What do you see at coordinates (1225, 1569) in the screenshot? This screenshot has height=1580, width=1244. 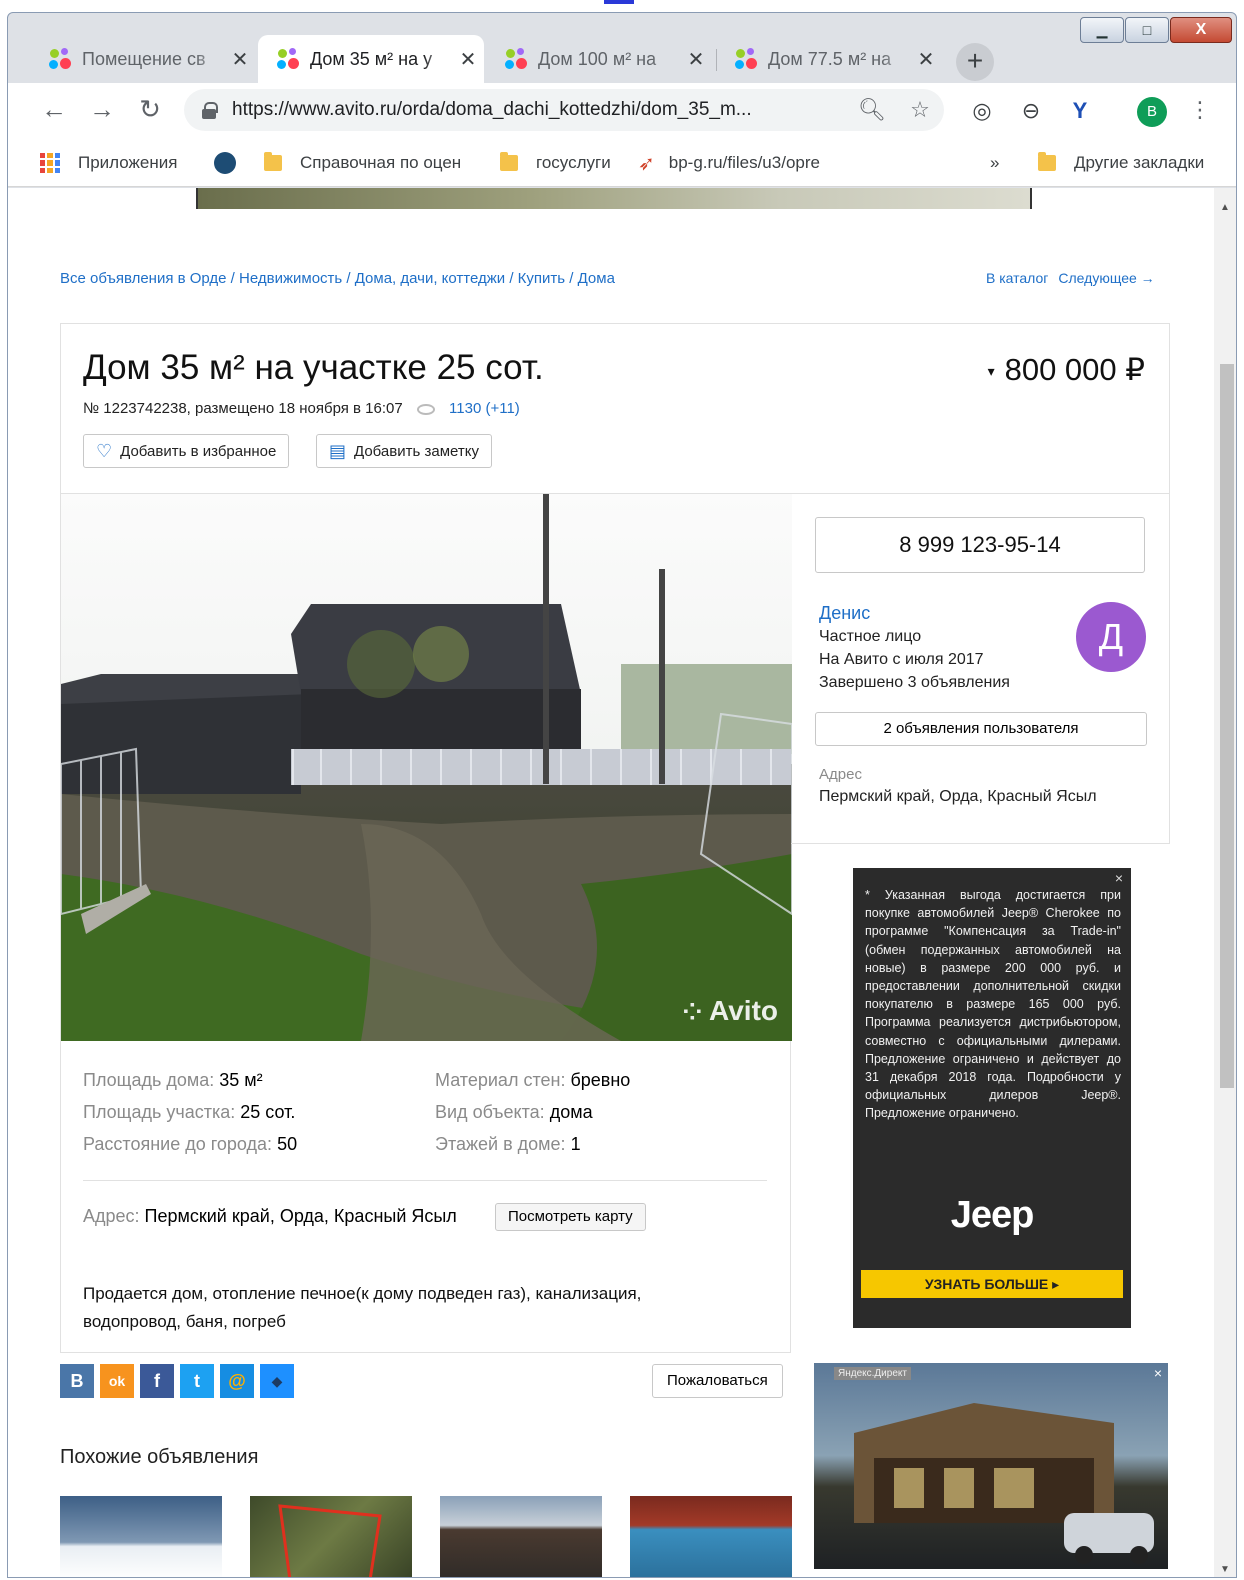 I see `scroll-down-icon: ▼` at bounding box center [1225, 1569].